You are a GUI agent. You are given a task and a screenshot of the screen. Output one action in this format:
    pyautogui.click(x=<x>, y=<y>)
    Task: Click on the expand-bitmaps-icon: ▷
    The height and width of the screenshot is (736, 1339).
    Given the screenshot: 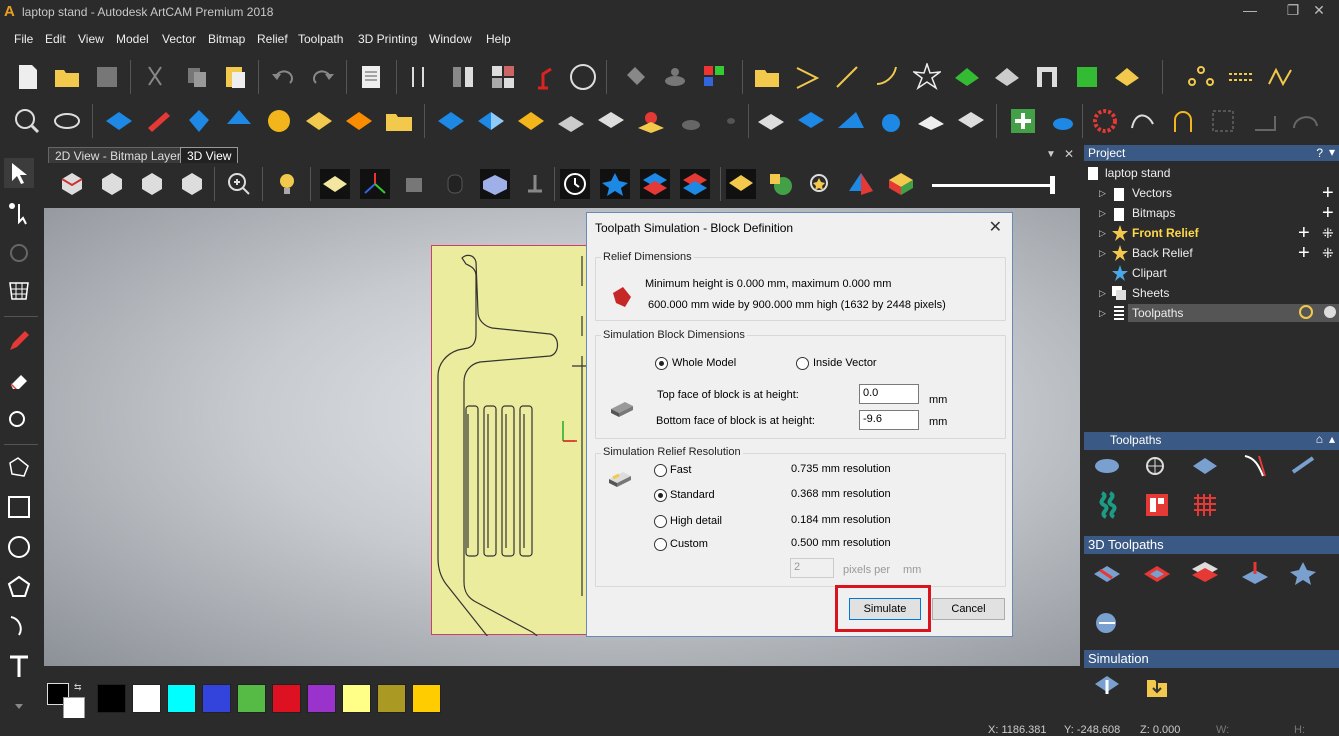 What is the action you would take?
    pyautogui.click(x=1102, y=213)
    